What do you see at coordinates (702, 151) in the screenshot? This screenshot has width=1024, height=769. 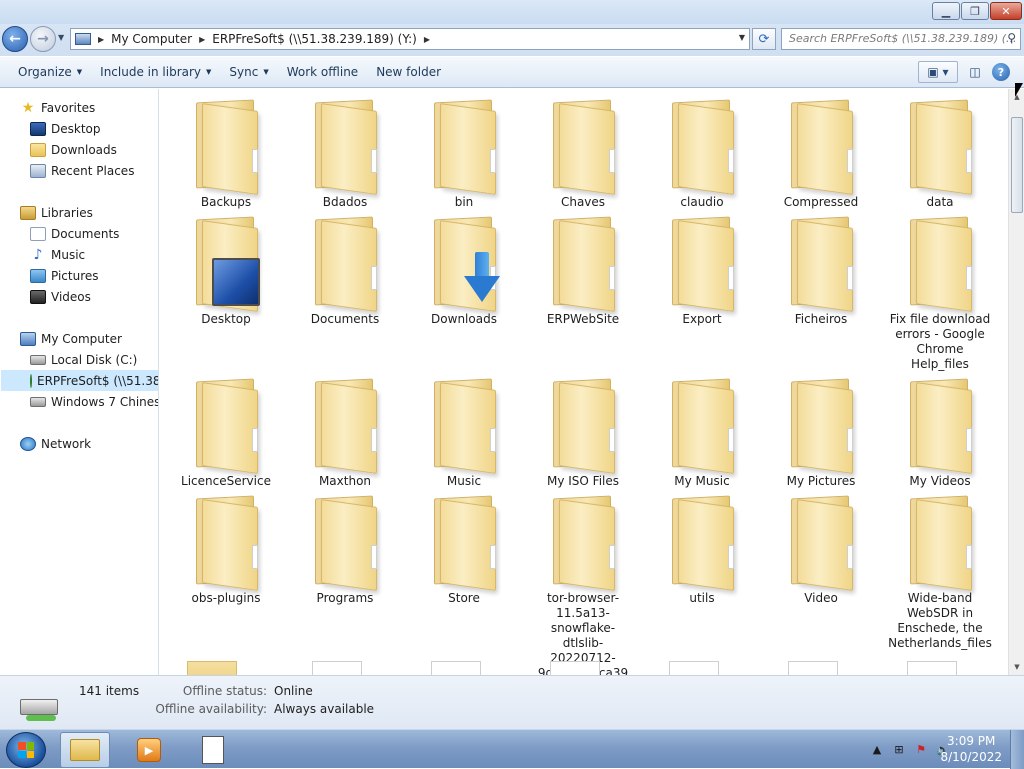 I see `folder-item: claudio` at bounding box center [702, 151].